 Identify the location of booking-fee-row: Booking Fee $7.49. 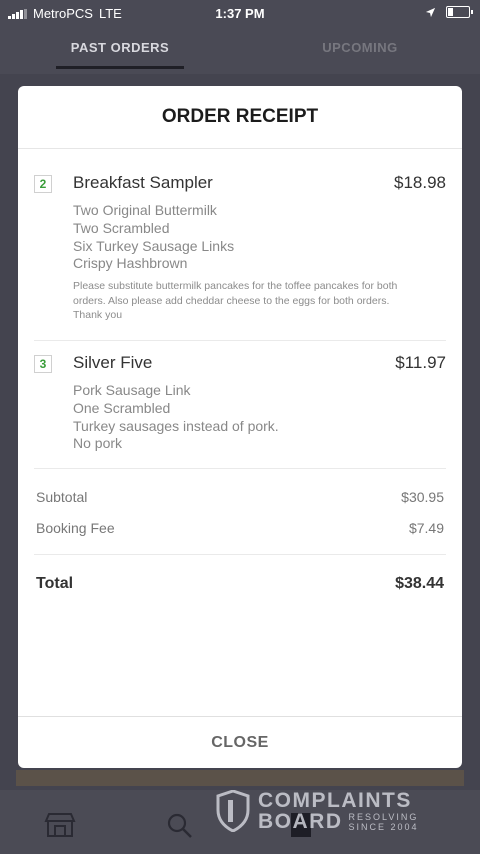
(240, 528).